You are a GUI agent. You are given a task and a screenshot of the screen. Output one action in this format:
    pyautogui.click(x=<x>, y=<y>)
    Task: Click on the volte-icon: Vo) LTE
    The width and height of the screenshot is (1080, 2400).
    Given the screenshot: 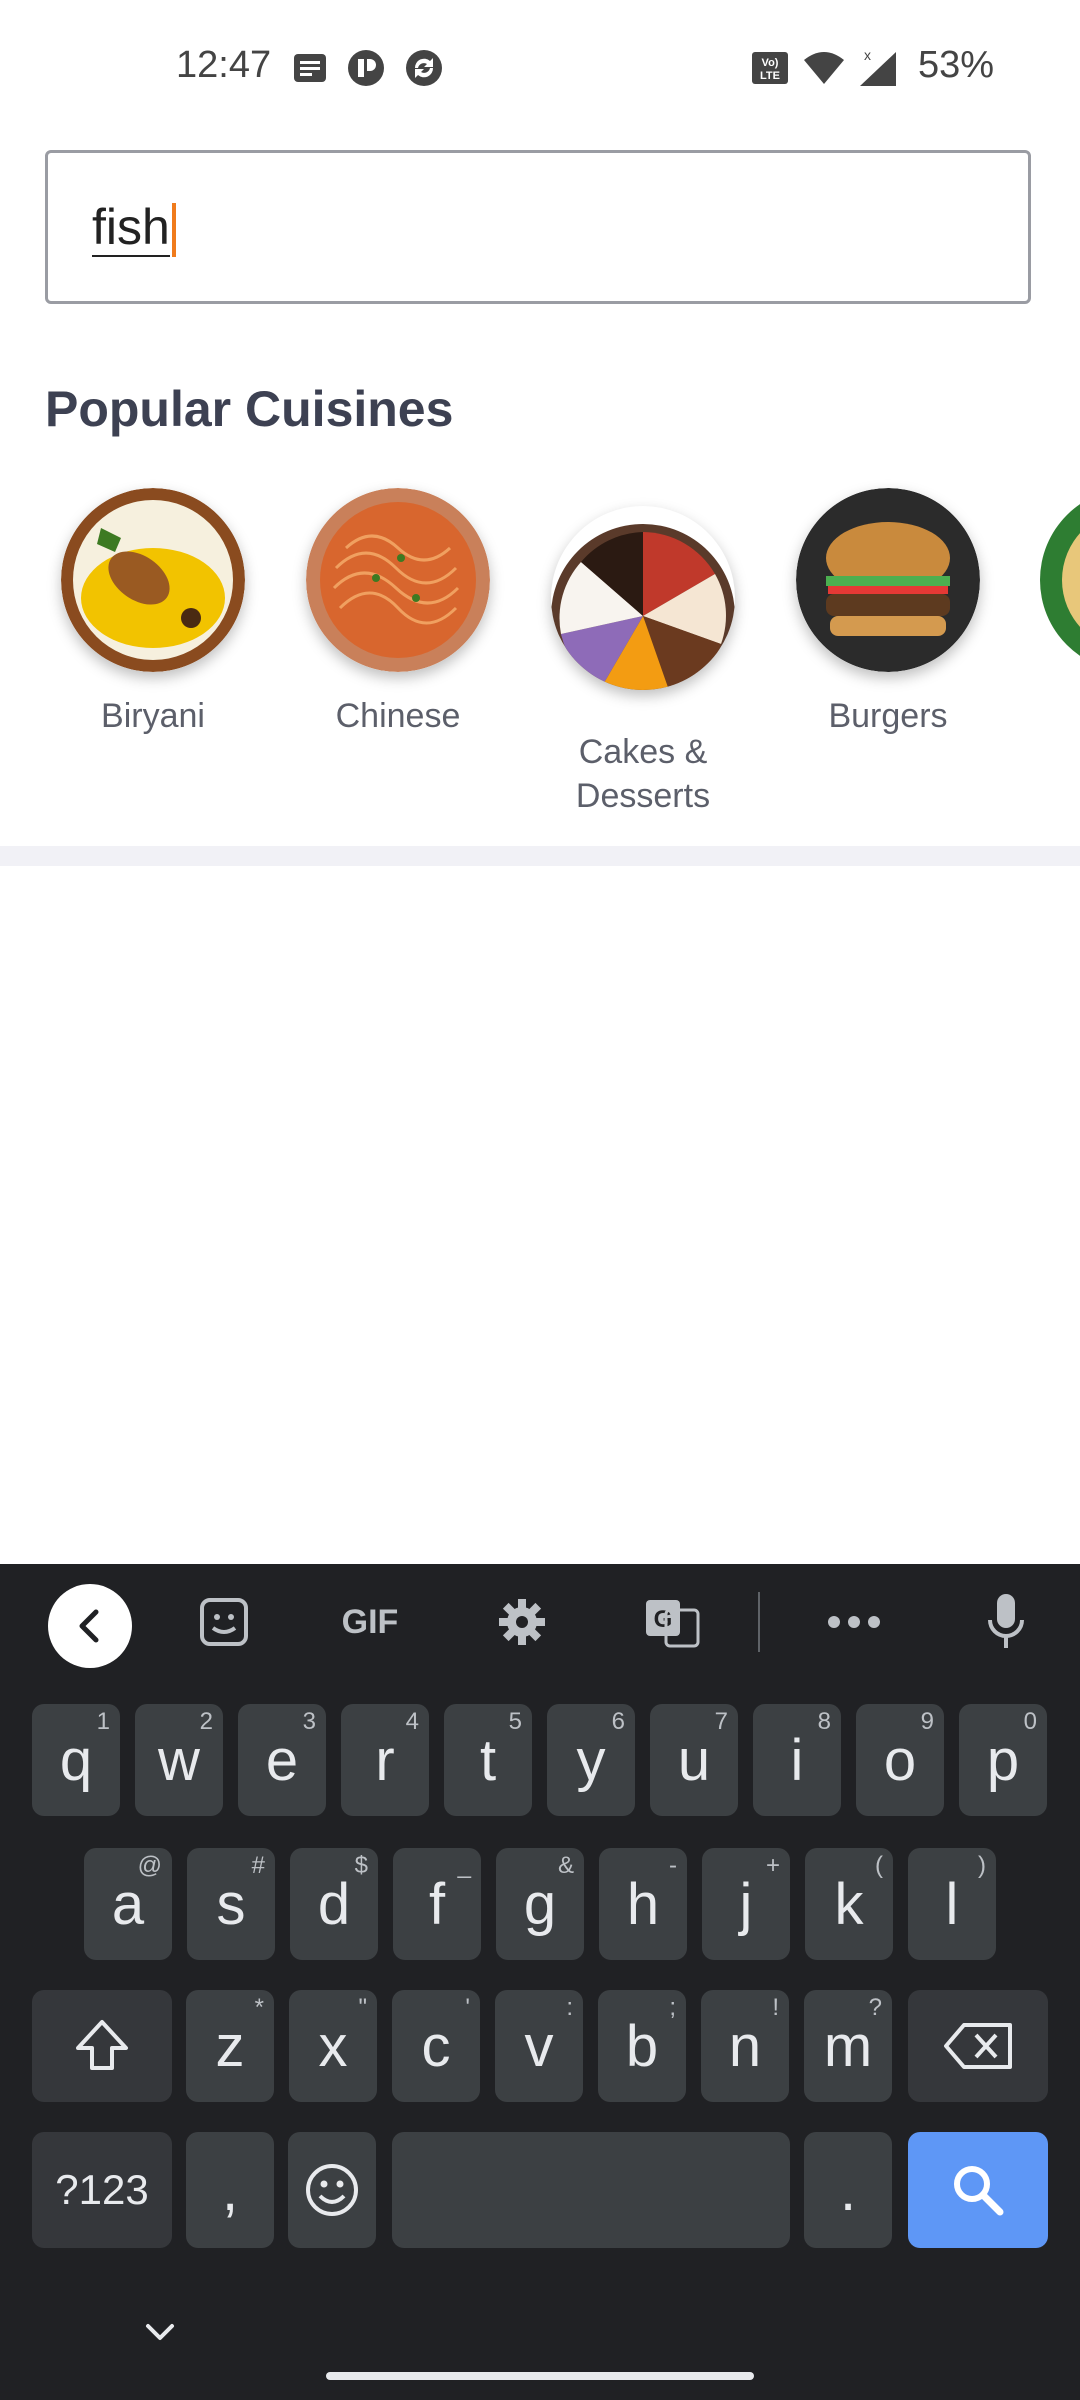 What is the action you would take?
    pyautogui.click(x=770, y=68)
    